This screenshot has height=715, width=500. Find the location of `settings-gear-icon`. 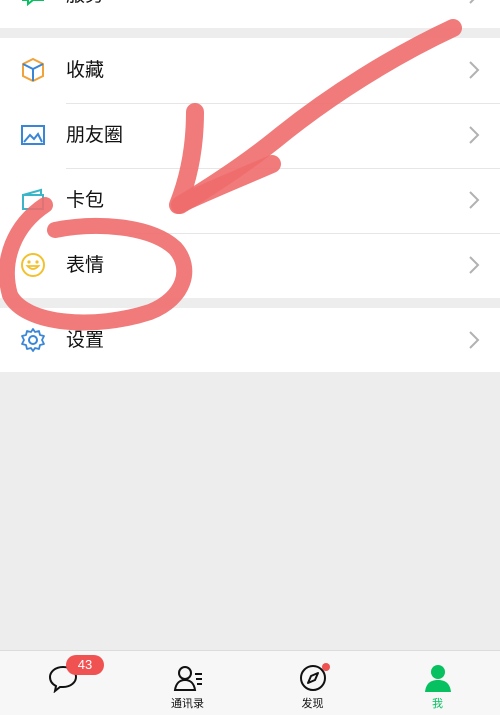

settings-gear-icon is located at coordinates (33, 340).